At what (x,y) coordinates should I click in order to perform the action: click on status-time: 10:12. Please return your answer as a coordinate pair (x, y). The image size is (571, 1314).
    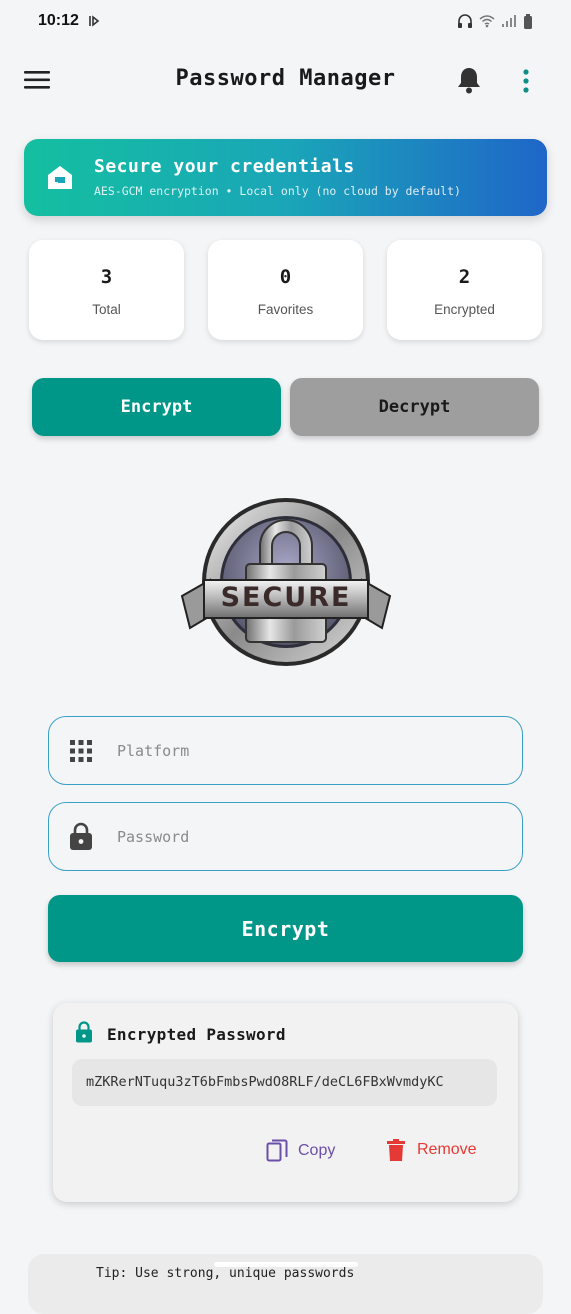
    Looking at the image, I should click on (58, 20).